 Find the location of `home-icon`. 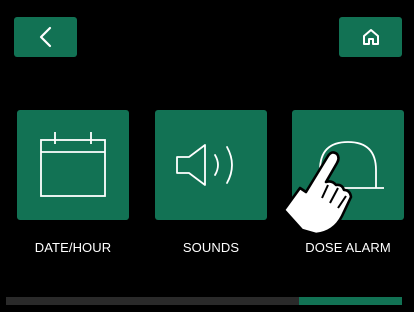

home-icon is located at coordinates (371, 37).